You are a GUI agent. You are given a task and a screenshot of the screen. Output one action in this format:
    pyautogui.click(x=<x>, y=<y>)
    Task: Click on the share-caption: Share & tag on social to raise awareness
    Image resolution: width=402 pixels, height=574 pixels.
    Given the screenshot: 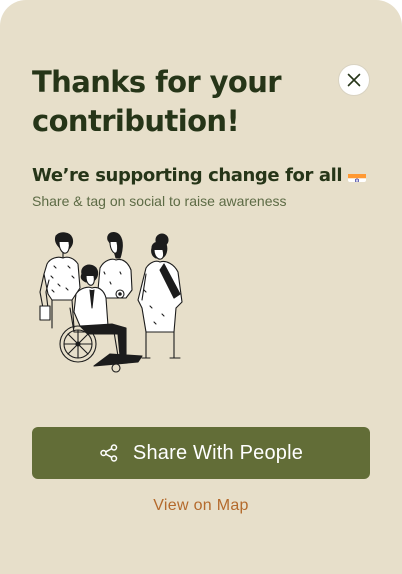 What is the action you would take?
    pyautogui.click(x=159, y=201)
    